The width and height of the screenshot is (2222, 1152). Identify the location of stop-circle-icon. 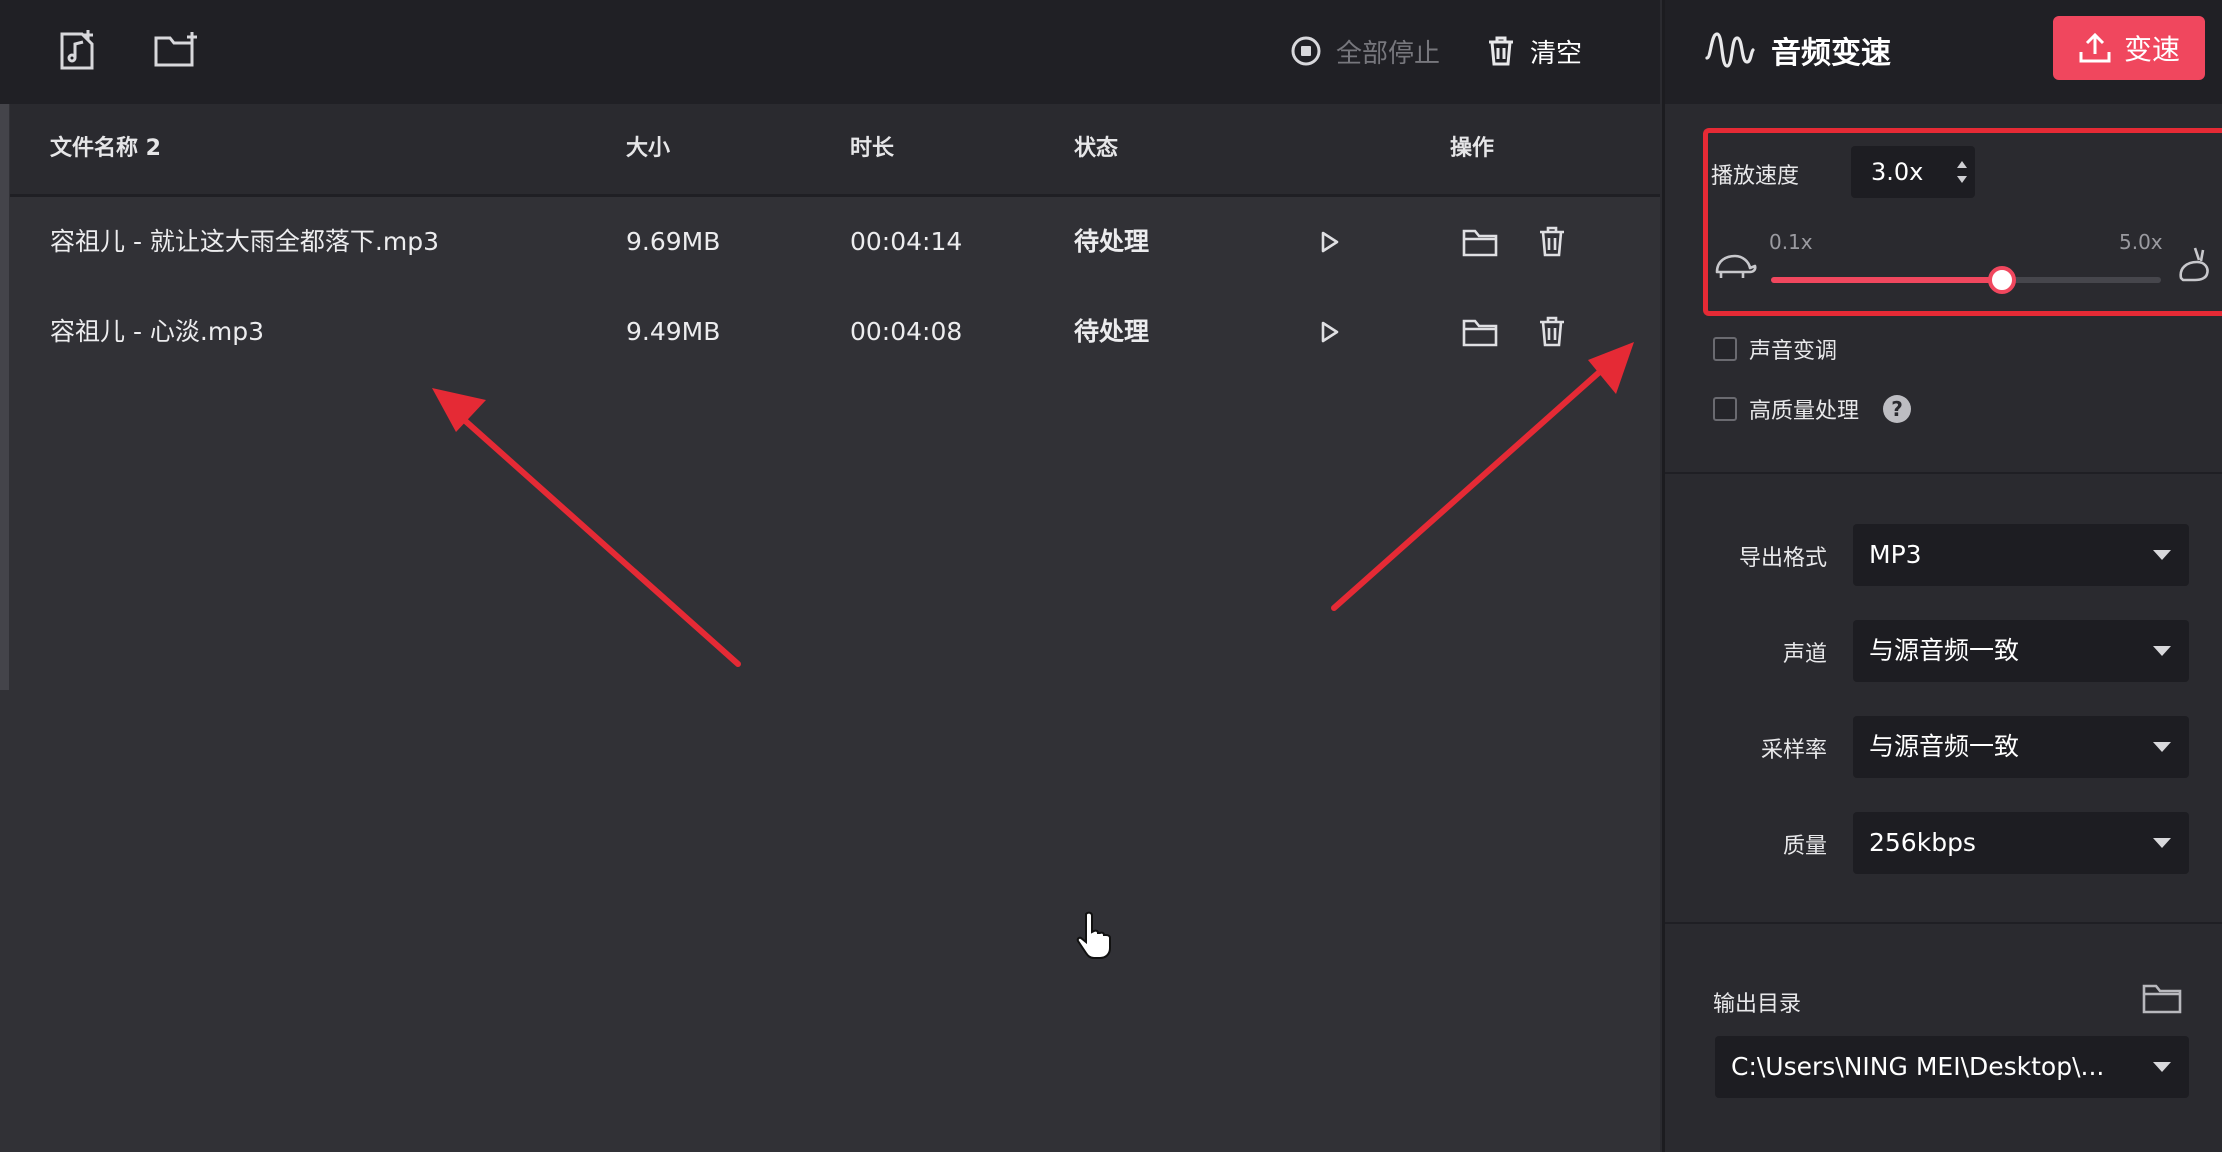
(1306, 51).